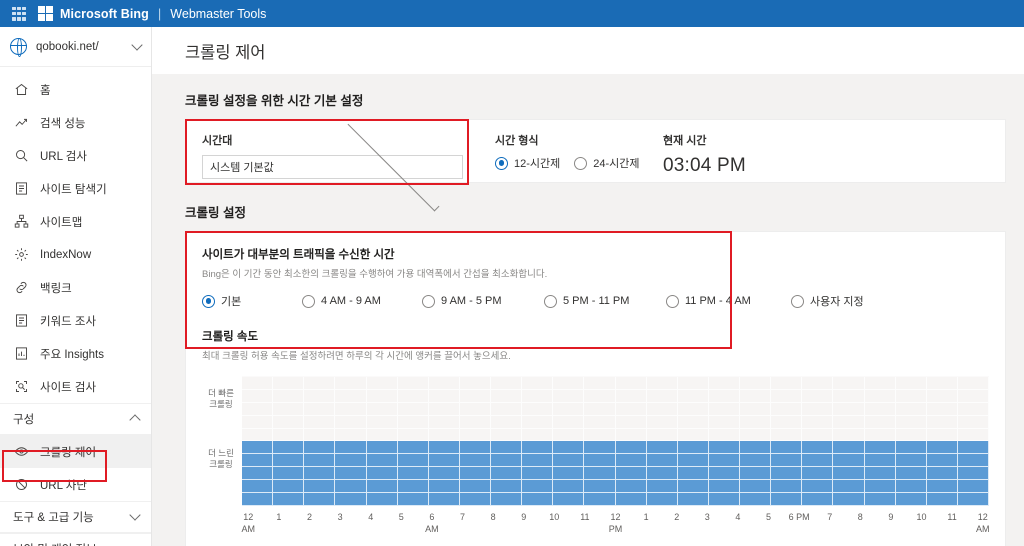 The width and height of the screenshot is (1024, 546). Describe the element at coordinates (75, 539) in the screenshot. I see `sidebar-group-security: 보안 및 개인 정보` at that location.